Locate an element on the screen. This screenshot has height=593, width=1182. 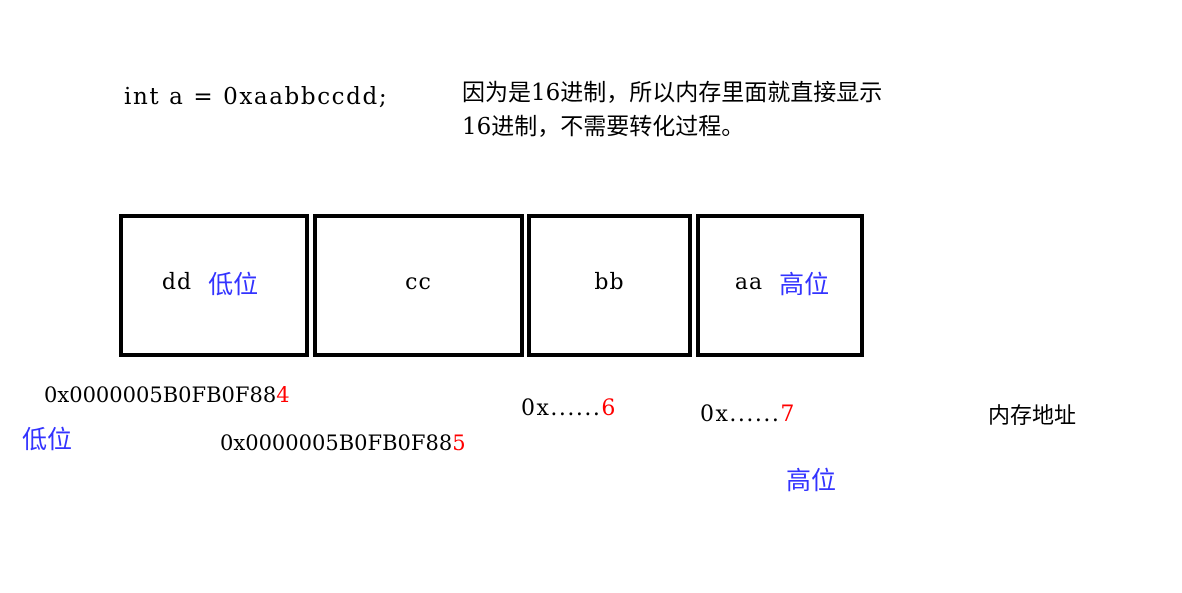
memory-cell-1-content: cc is located at coordinates (418, 282).